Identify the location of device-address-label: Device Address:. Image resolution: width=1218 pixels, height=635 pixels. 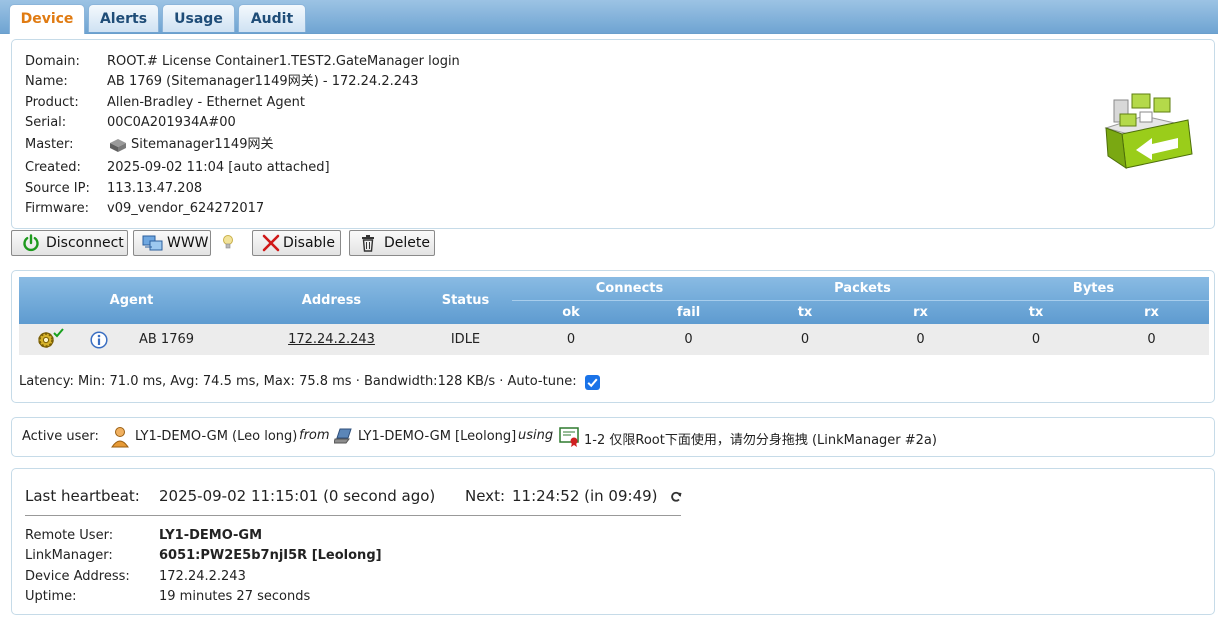
(77, 576).